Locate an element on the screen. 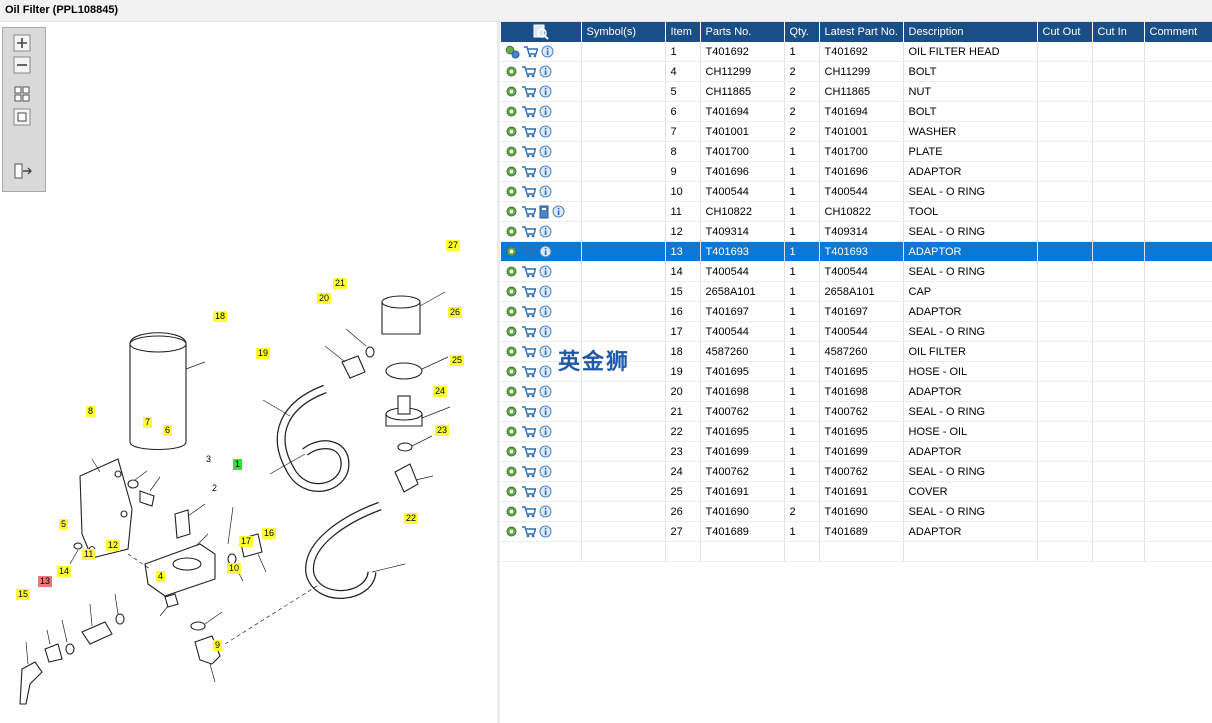 This screenshot has width=1212, height=723. column-header-icons is located at coordinates (541, 32).